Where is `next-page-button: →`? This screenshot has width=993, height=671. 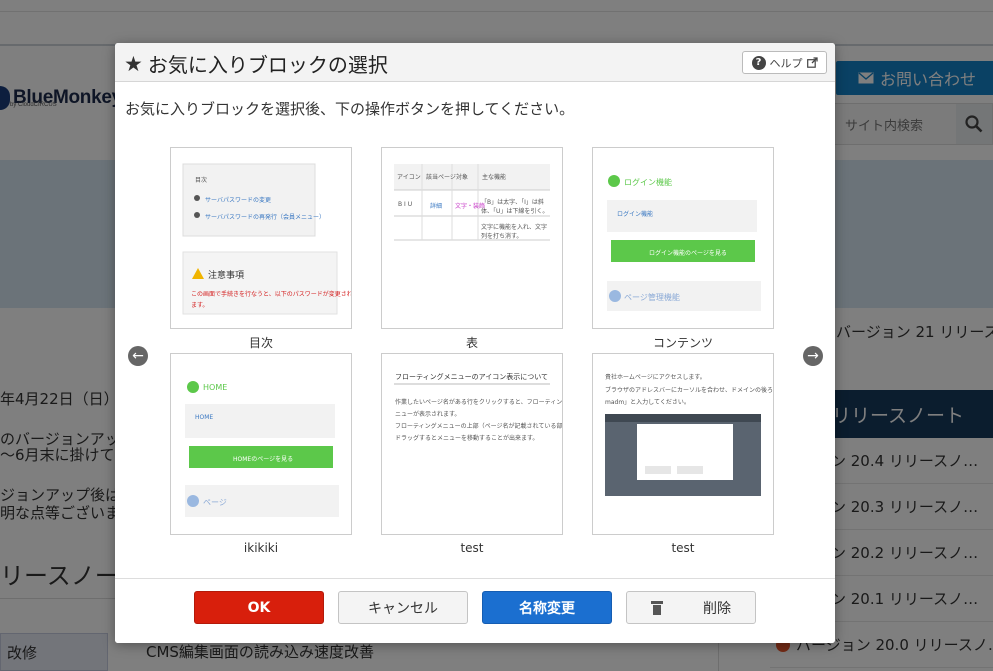
next-page-button: → is located at coordinates (813, 356).